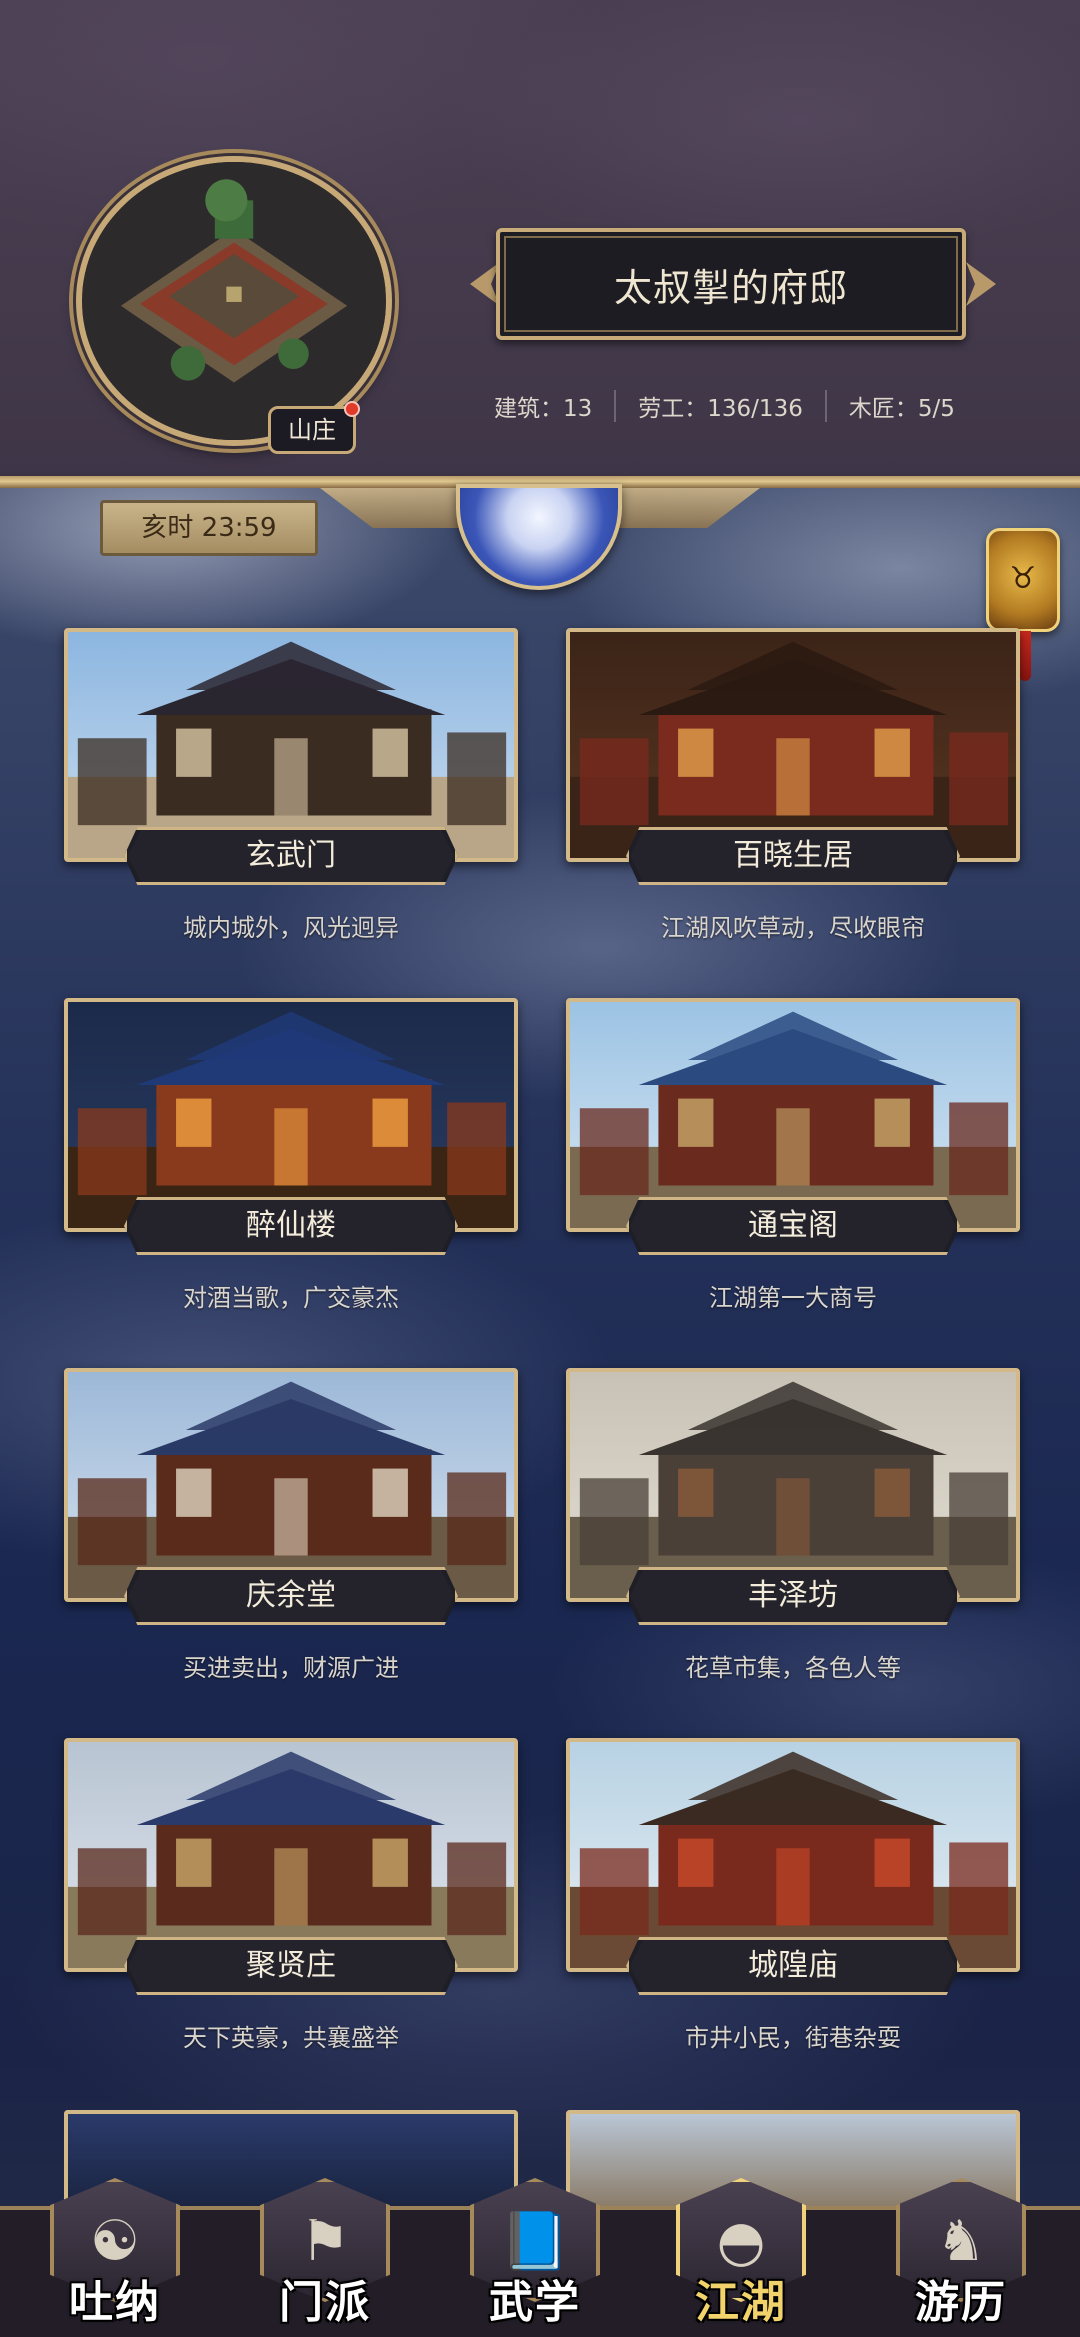 The width and height of the screenshot is (1080, 2337). What do you see at coordinates (291, 1596) in the screenshot?
I see `location-name: 庆余堂` at bounding box center [291, 1596].